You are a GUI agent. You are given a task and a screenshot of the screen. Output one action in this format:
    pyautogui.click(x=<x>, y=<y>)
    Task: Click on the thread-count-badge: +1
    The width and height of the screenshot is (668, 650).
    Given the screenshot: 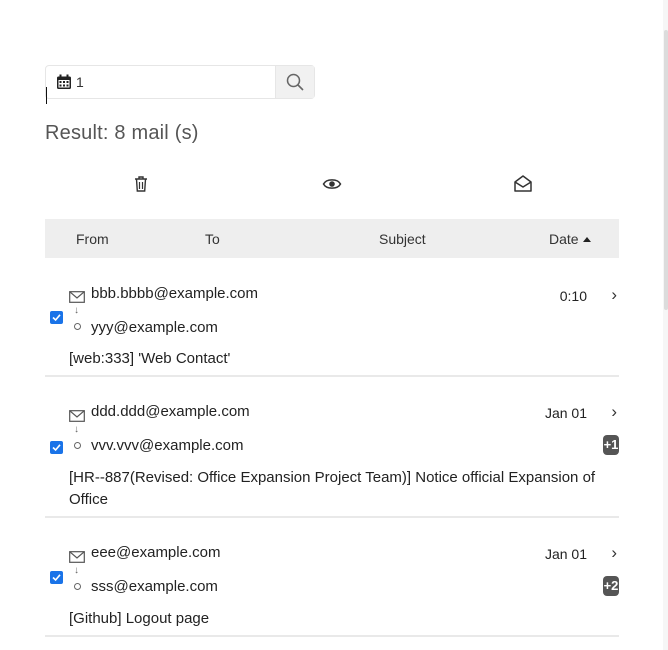 What is the action you would take?
    pyautogui.click(x=611, y=445)
    